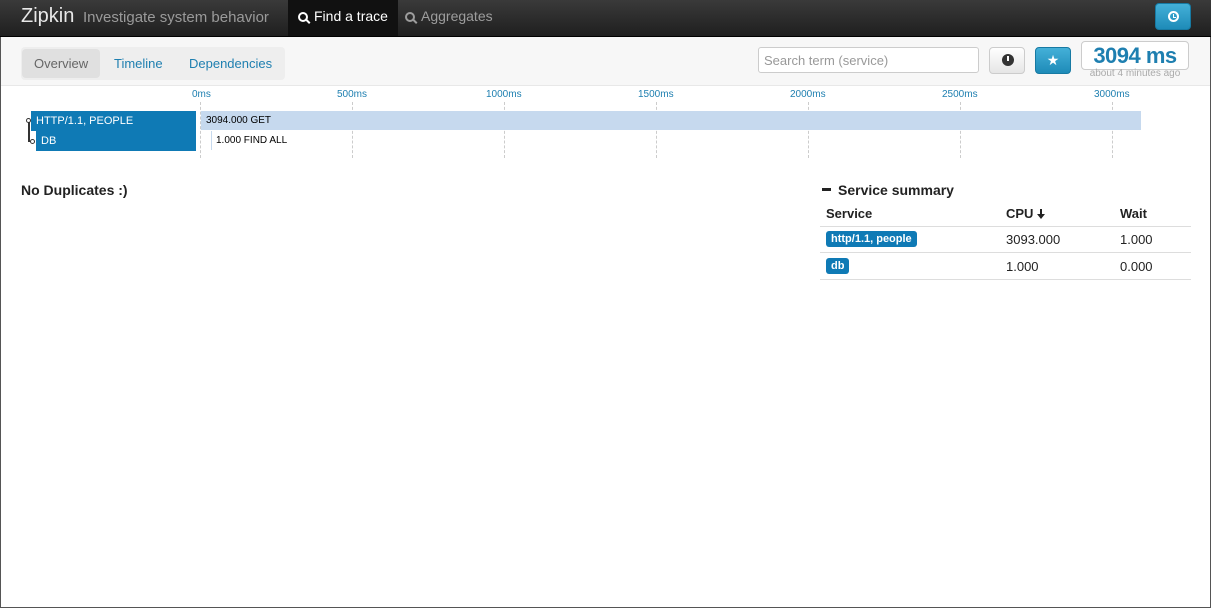 The image size is (1211, 608). Describe the element at coordinates (457, 16) in the screenshot. I see `nav-aggregates-label: Aggregates` at that location.